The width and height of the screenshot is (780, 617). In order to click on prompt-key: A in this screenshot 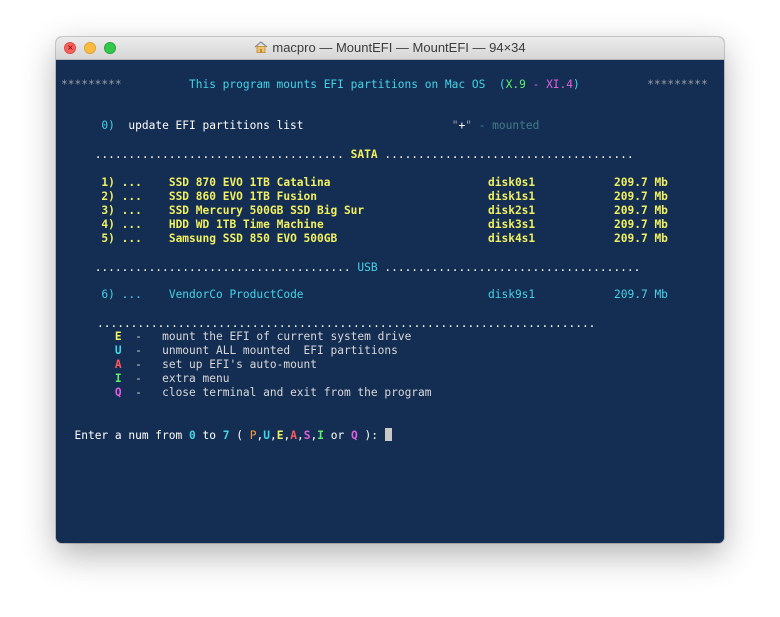, I will do `click(293, 435)`.